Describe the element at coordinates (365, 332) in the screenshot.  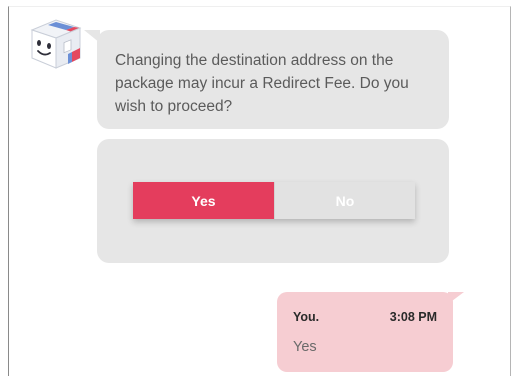
I see `user-message-bubble: You. 3:08 PM Yes` at that location.